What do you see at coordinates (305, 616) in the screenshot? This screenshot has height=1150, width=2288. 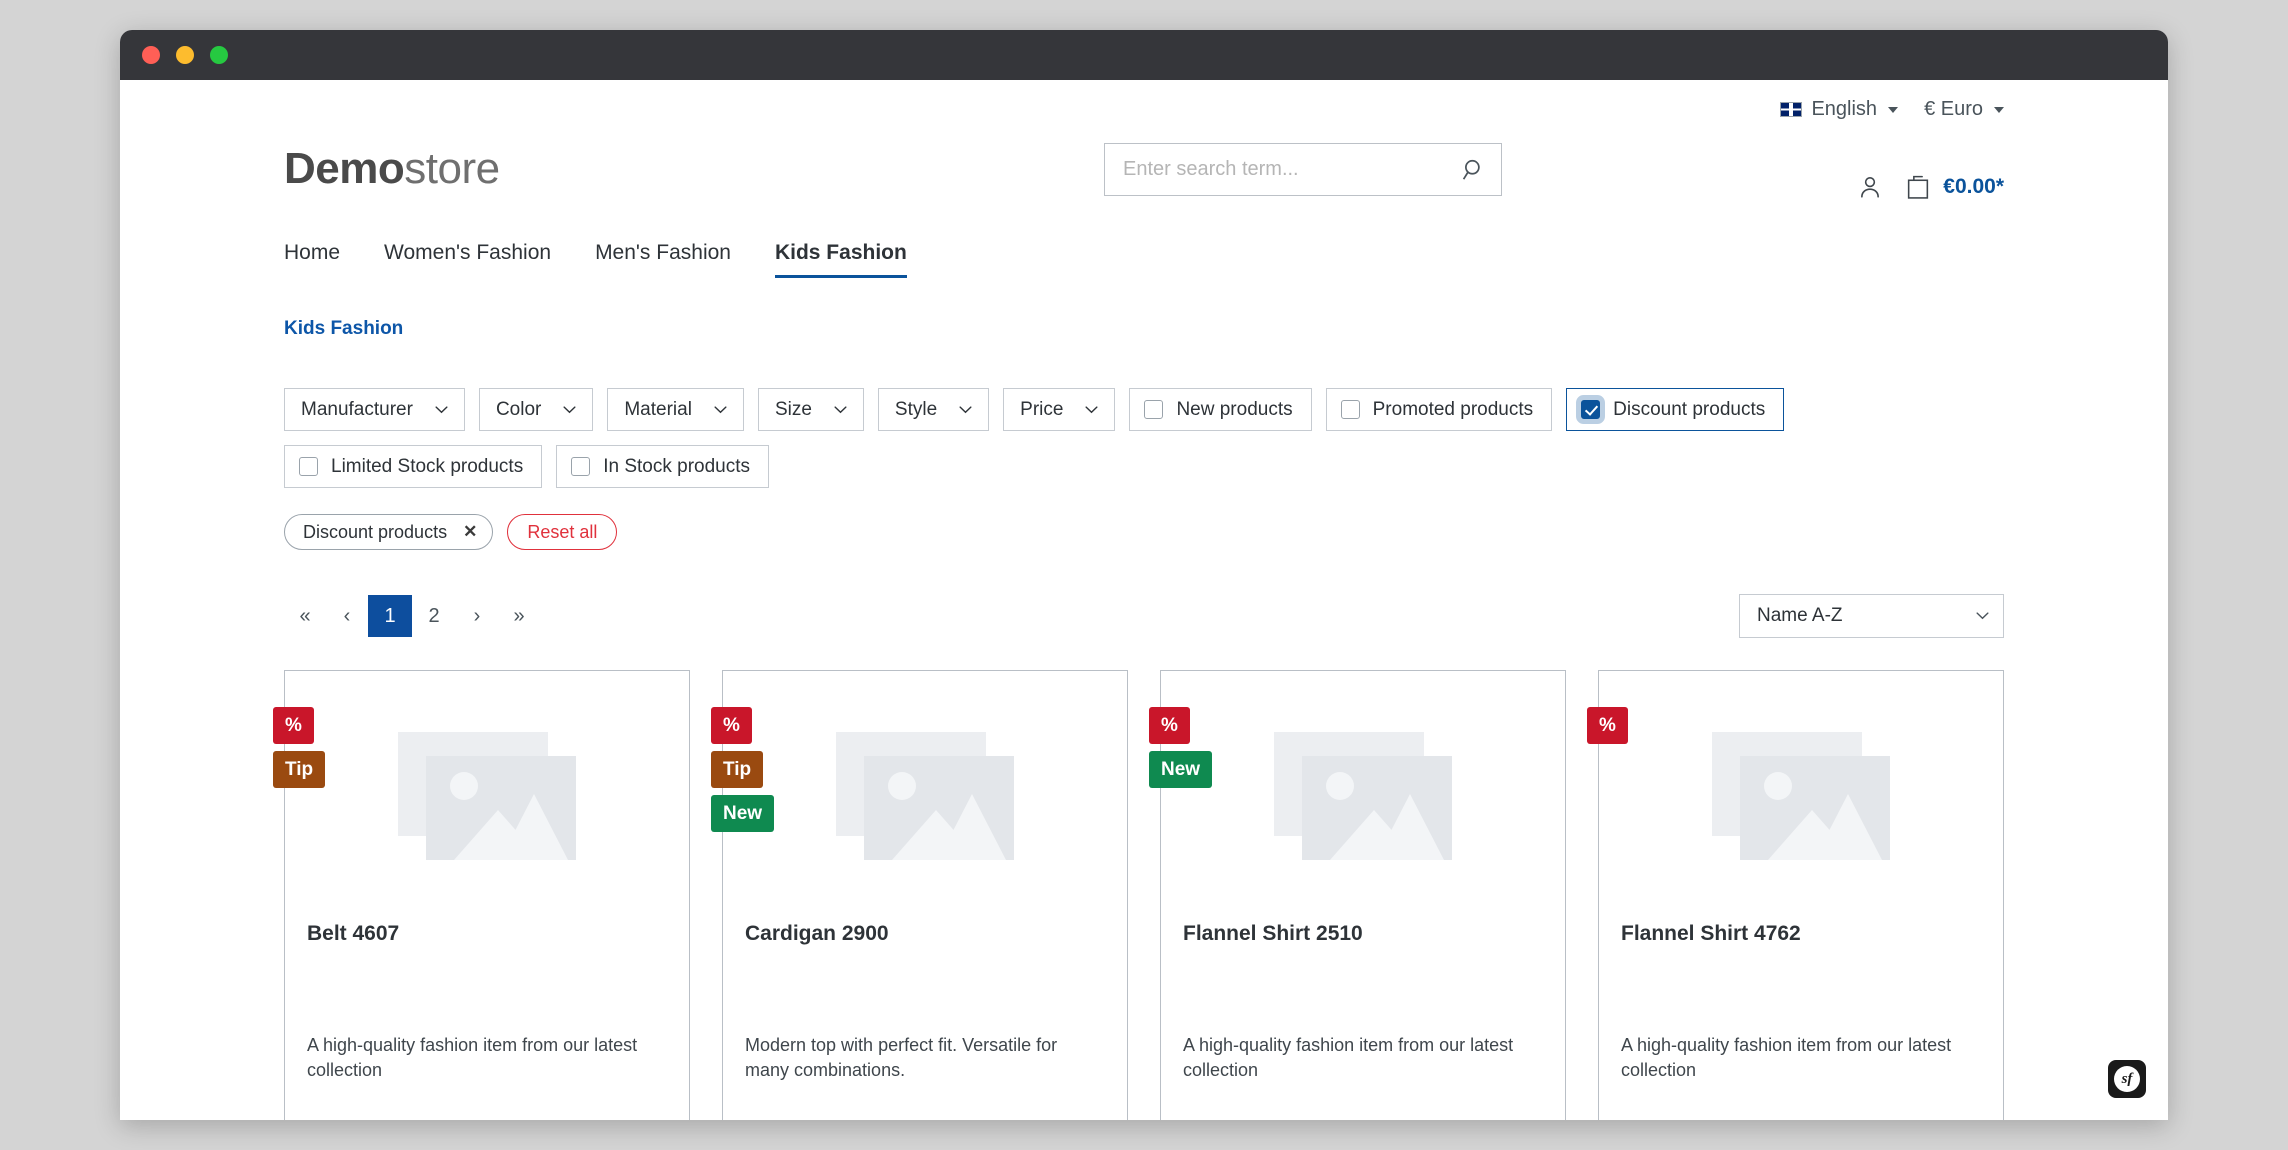 I see `pagination-first: «` at bounding box center [305, 616].